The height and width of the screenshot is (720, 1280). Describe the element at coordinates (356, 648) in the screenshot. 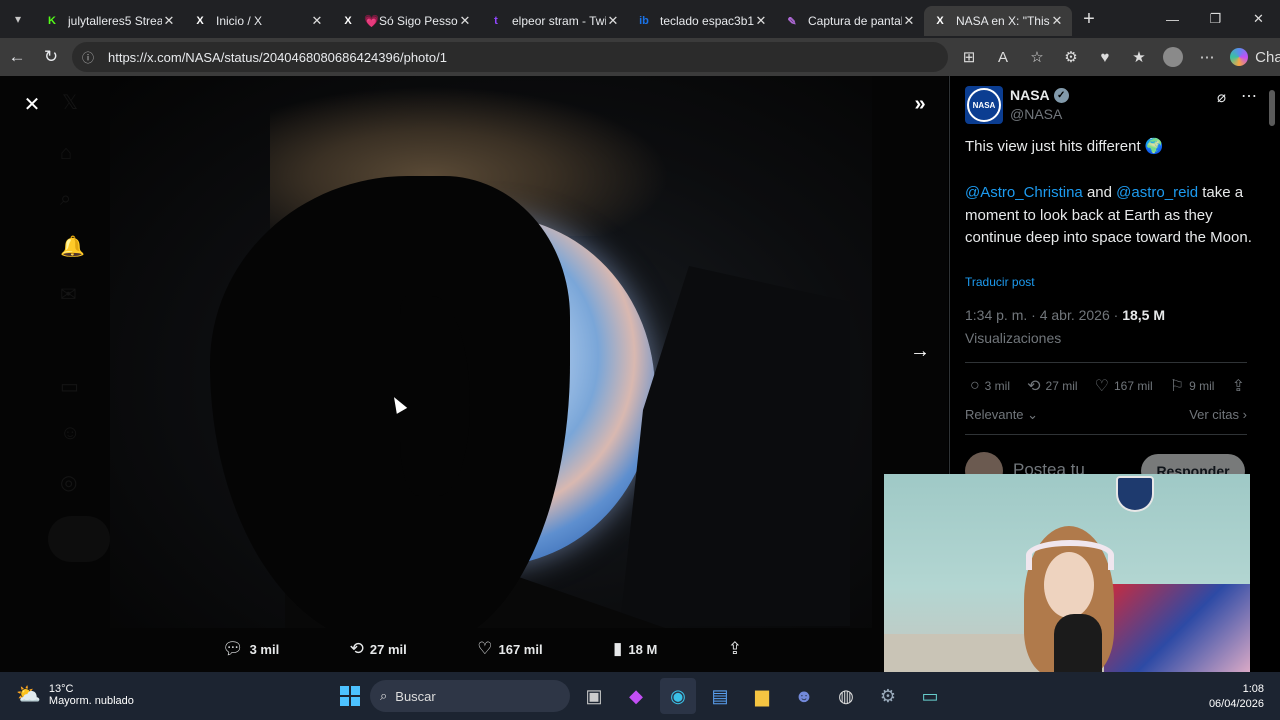

I see `repost-icon: ⟲` at that location.